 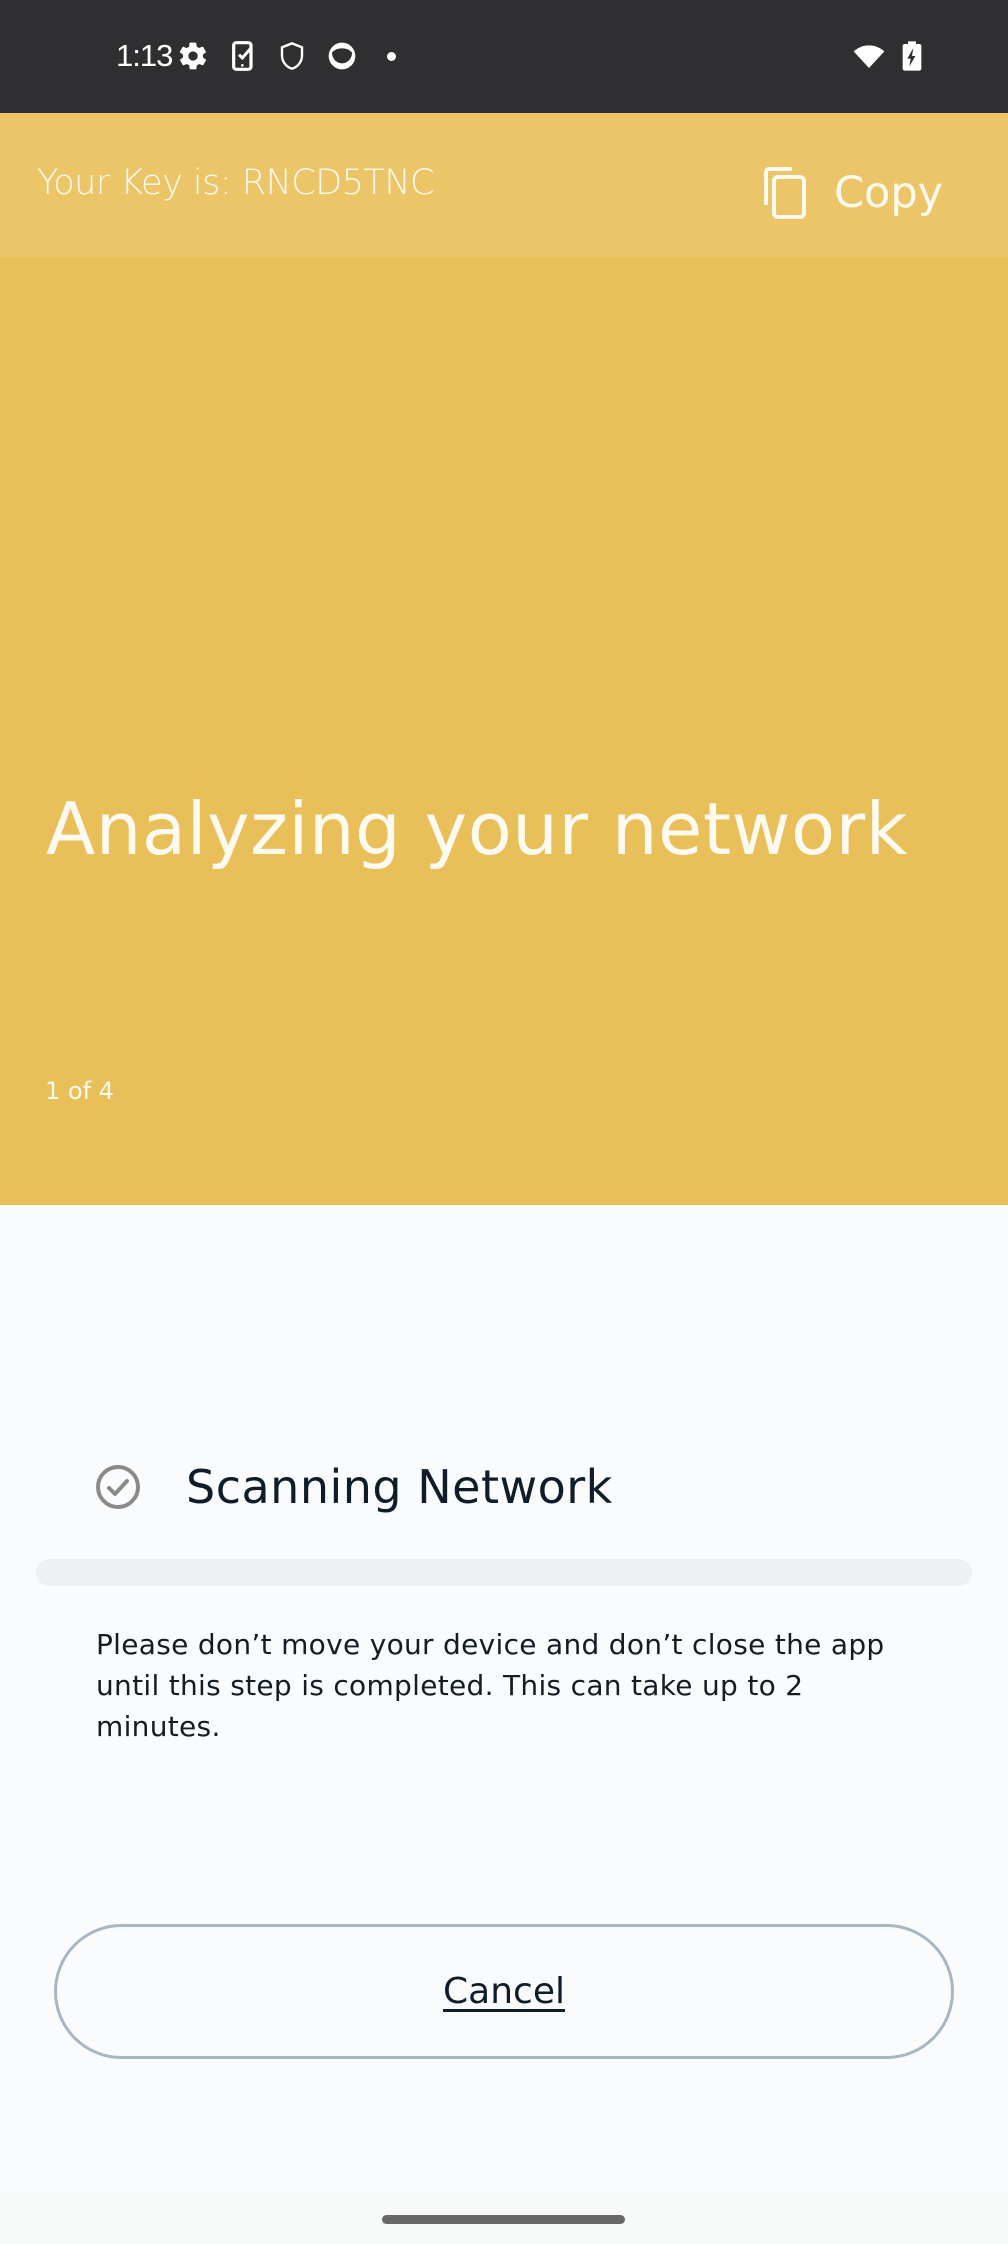 I want to click on settings-gear-icon, so click(x=193, y=56).